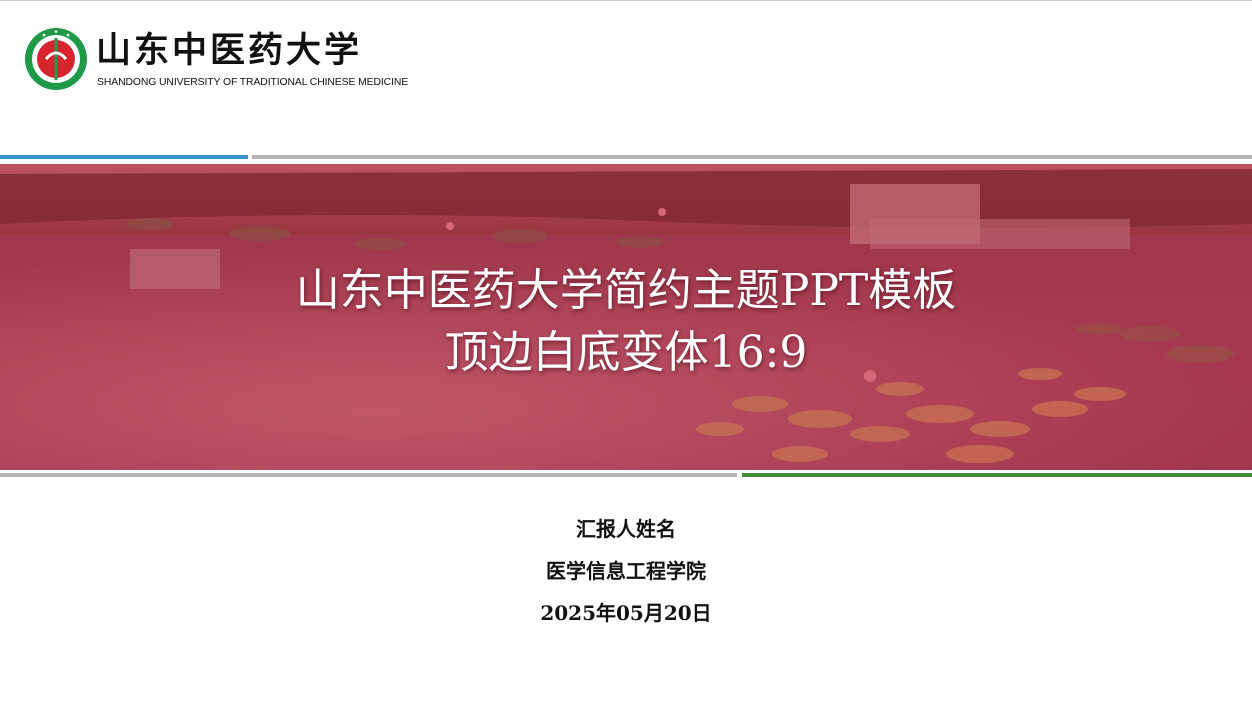 This screenshot has width=1252, height=706. I want to click on slide-title-line1: 山东中医药大学简约主题PPT模板, so click(626, 290).